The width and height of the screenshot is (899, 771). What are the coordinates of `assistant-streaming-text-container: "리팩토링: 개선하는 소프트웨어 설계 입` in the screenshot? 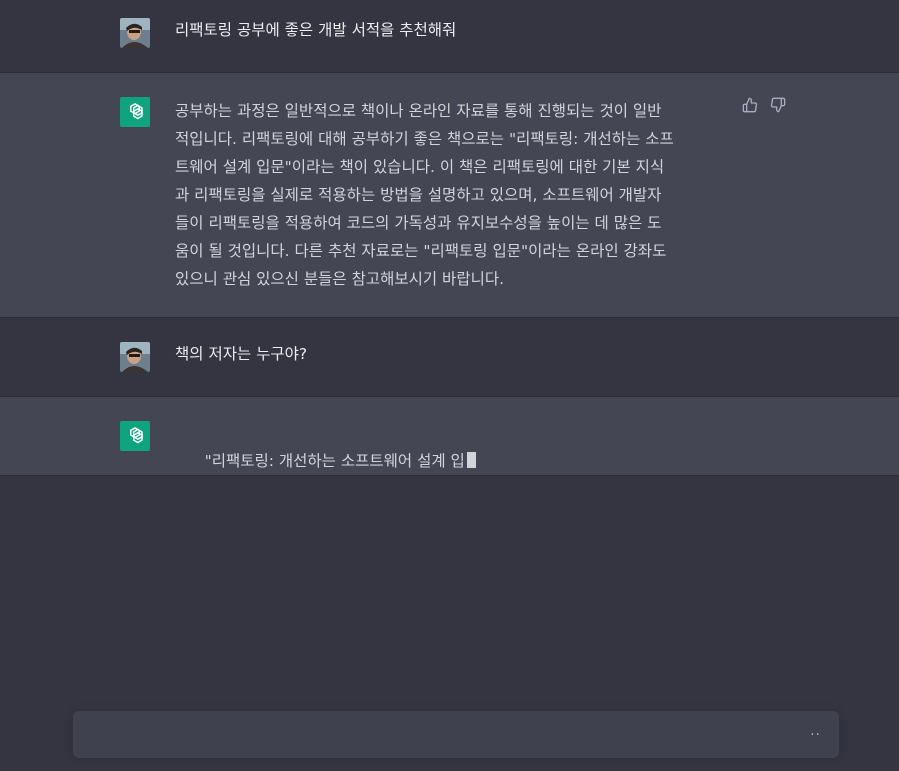 It's located at (450, 461).